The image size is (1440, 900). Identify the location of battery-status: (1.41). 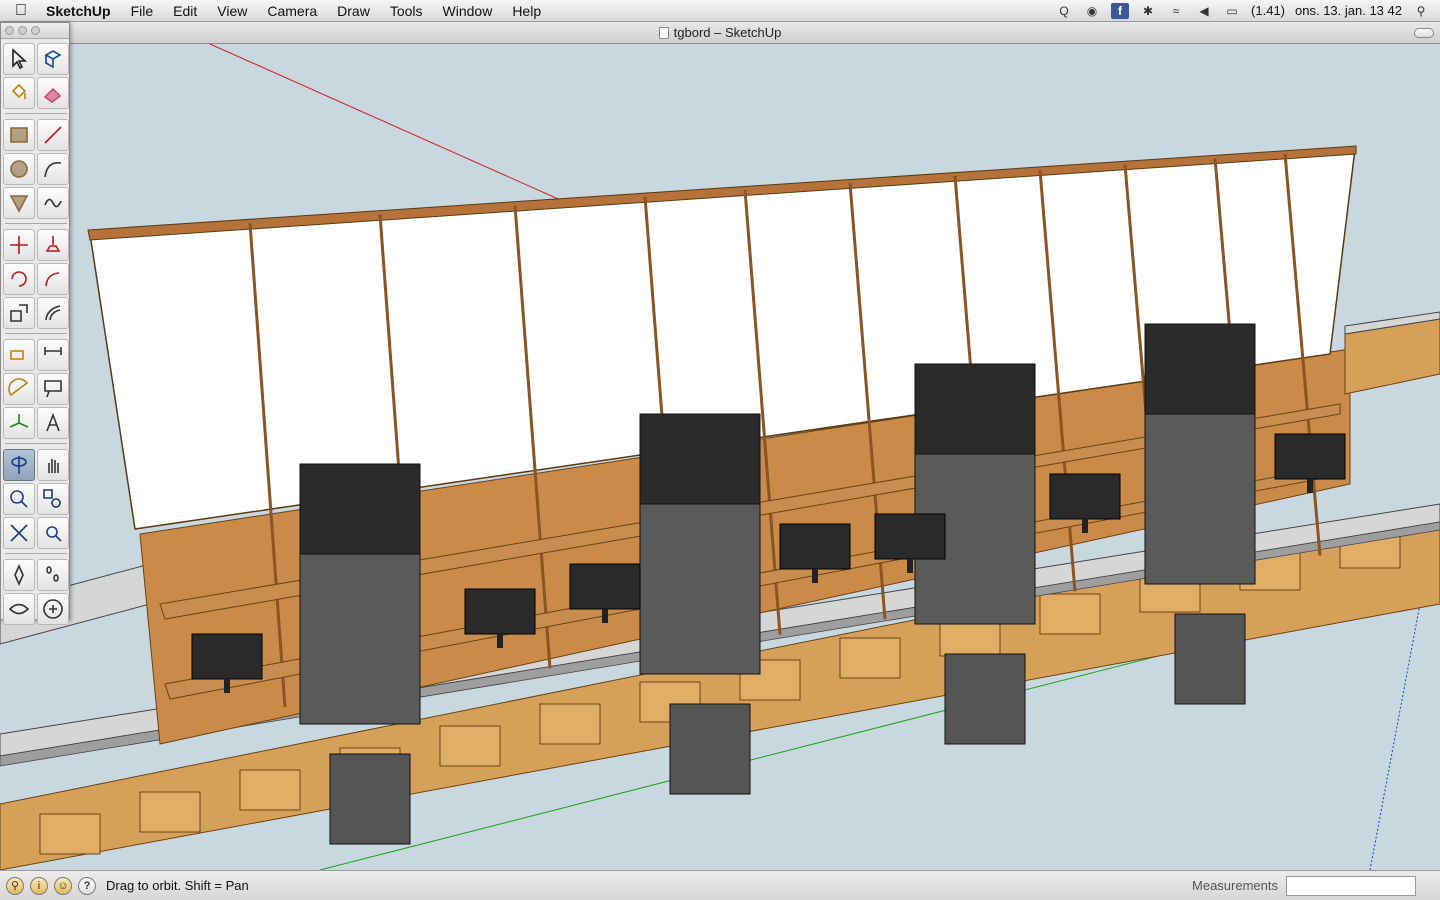
(1268, 10).